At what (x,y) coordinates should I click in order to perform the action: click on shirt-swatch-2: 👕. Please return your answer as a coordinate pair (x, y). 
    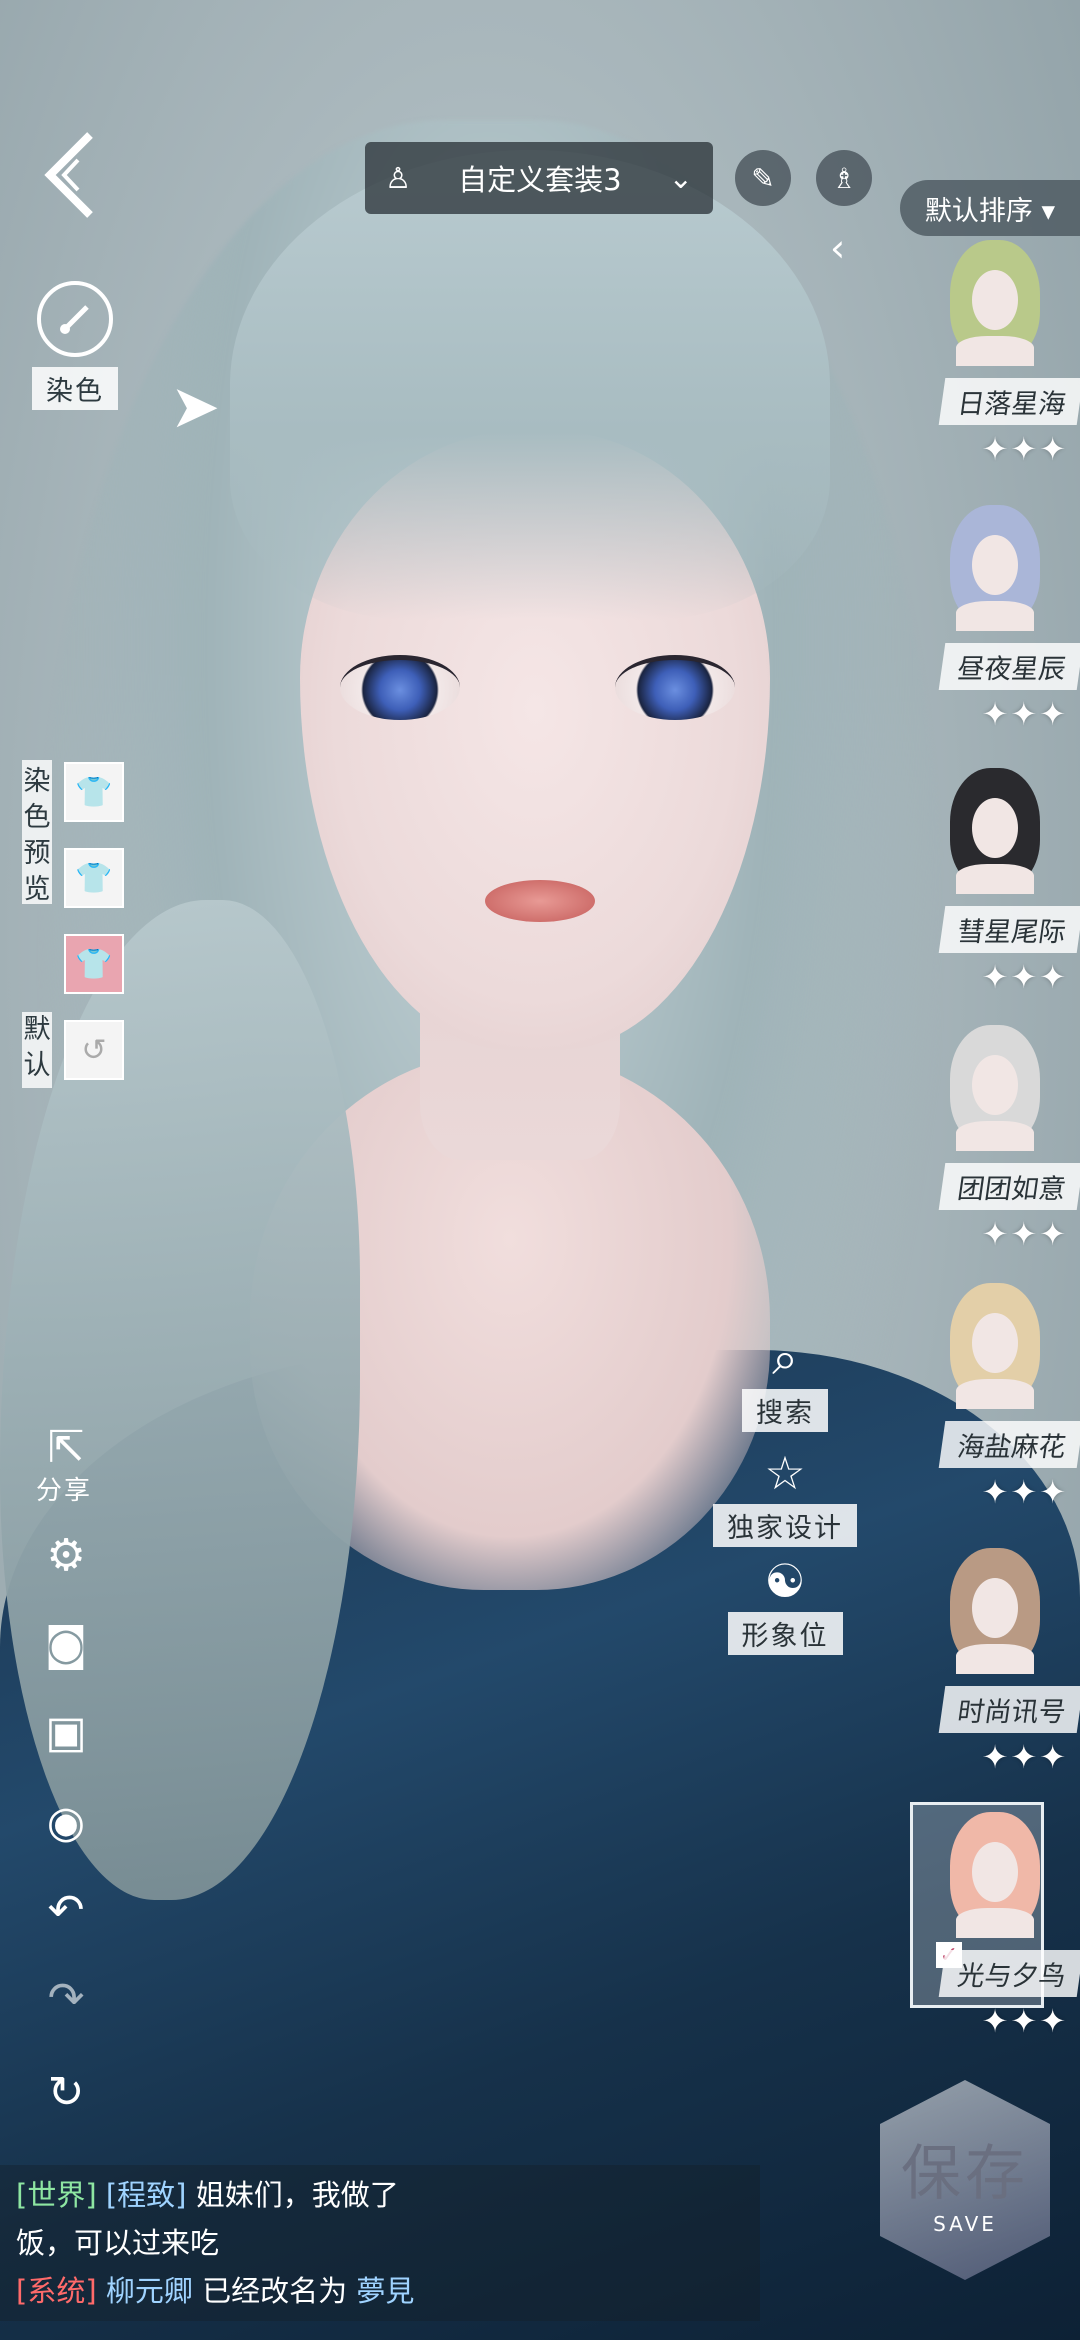
    Looking at the image, I should click on (94, 878).